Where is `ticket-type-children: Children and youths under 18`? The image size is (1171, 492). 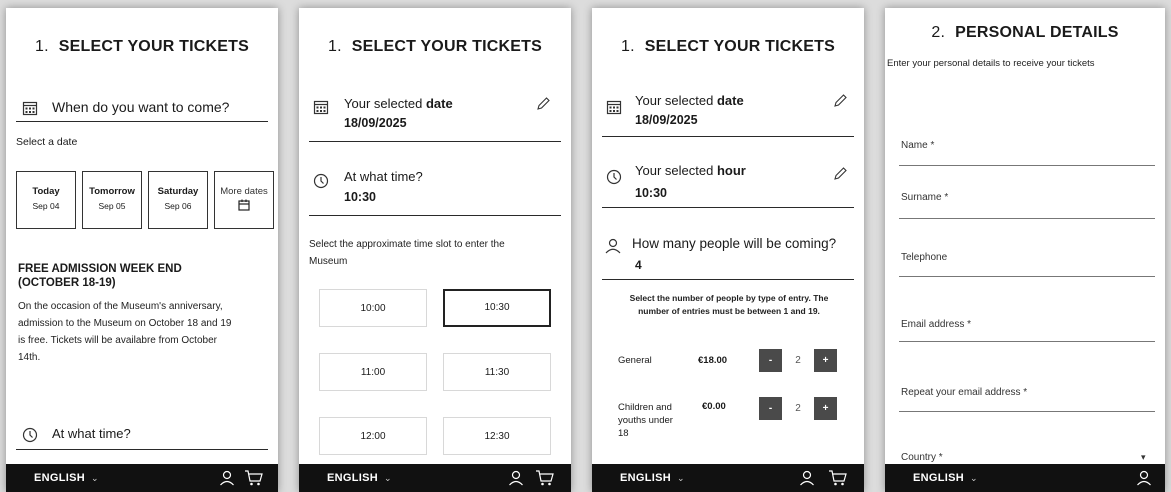
ticket-type-children: Children and youths under 18 is located at coordinates (645, 420).